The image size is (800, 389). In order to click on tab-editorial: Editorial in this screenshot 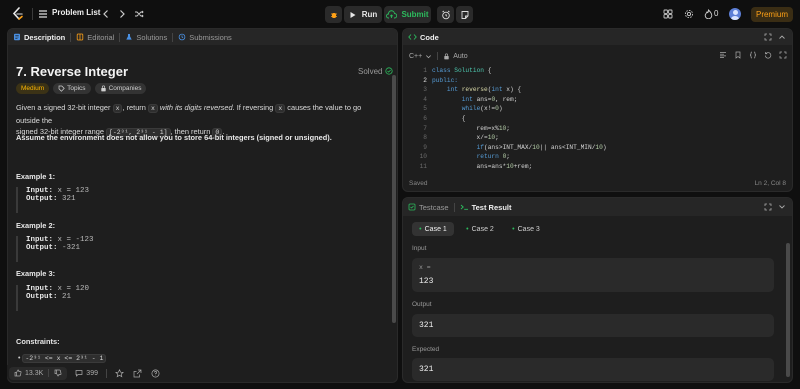, I will do `click(95, 37)`.